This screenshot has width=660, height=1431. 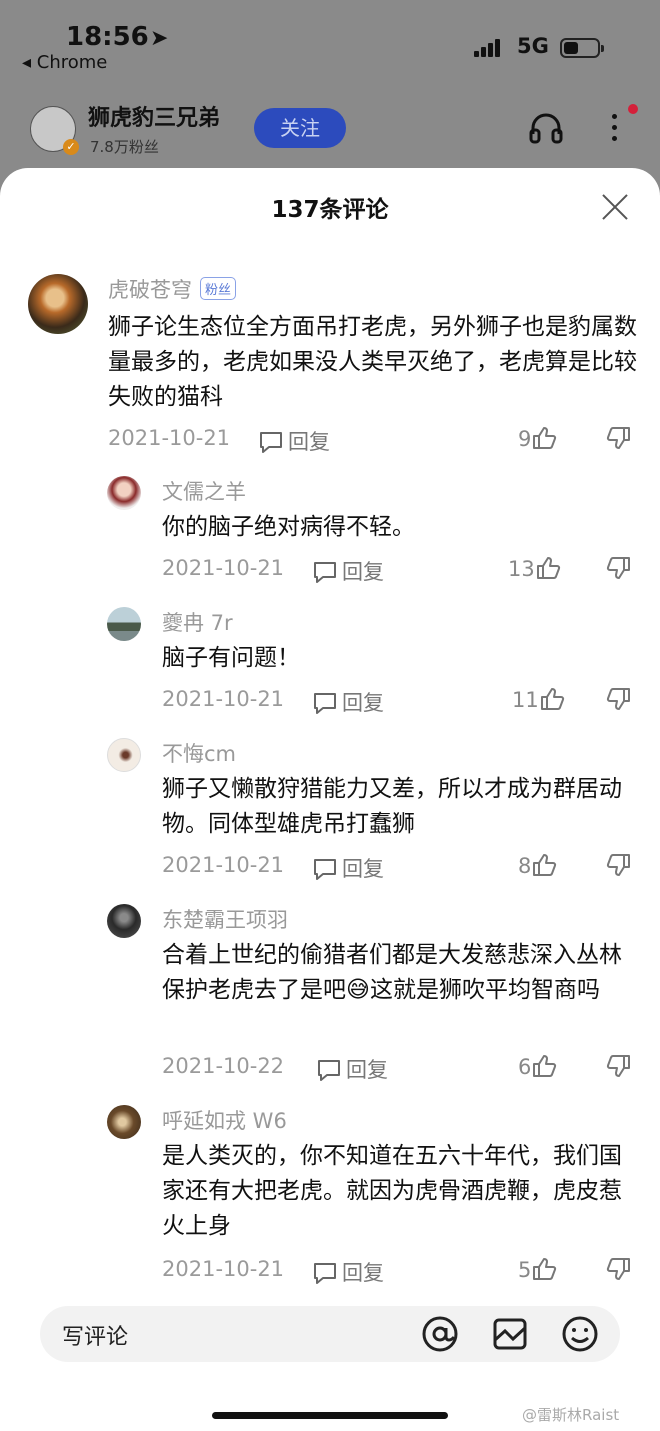 I want to click on comment-meta: 2021-10-21 回复 9, so click(x=370, y=441).